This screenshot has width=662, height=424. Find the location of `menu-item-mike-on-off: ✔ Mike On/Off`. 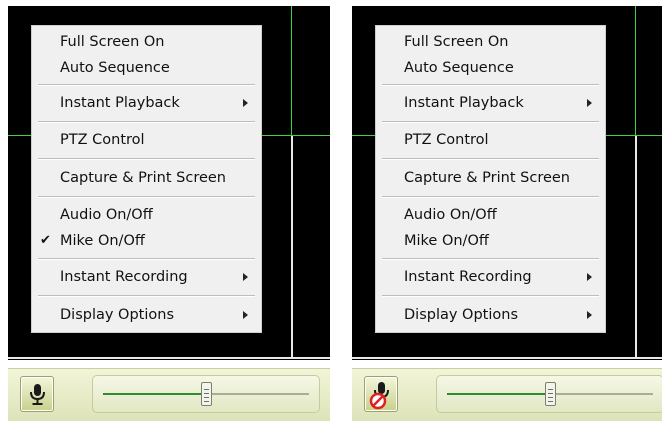

menu-item-mike-on-off: ✔ Mike On/Off is located at coordinates (146, 241).